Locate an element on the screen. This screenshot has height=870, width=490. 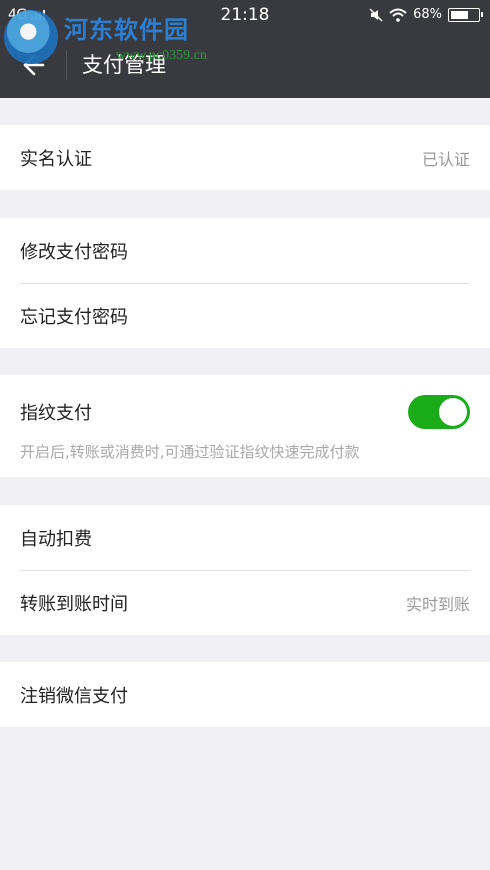
fingerprint-row: 指纹支付 开启后,转账或消费时,可通过验证指纹快速完成付款 is located at coordinates (245, 426).